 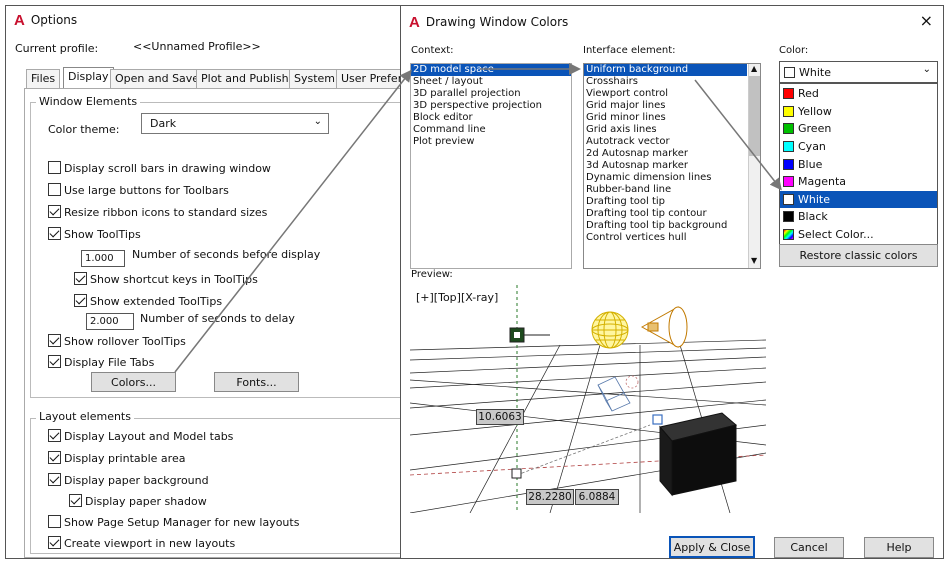 What do you see at coordinates (665, 202) in the screenshot?
I see `interface-element-item: Drafting tool tip` at bounding box center [665, 202].